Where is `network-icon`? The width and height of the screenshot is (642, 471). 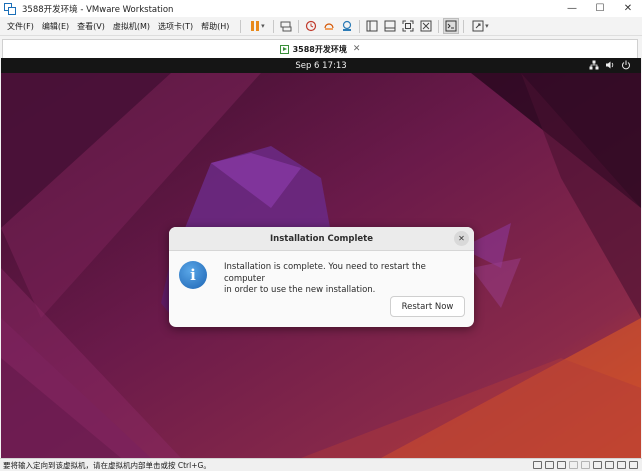
network-icon is located at coordinates (594, 65).